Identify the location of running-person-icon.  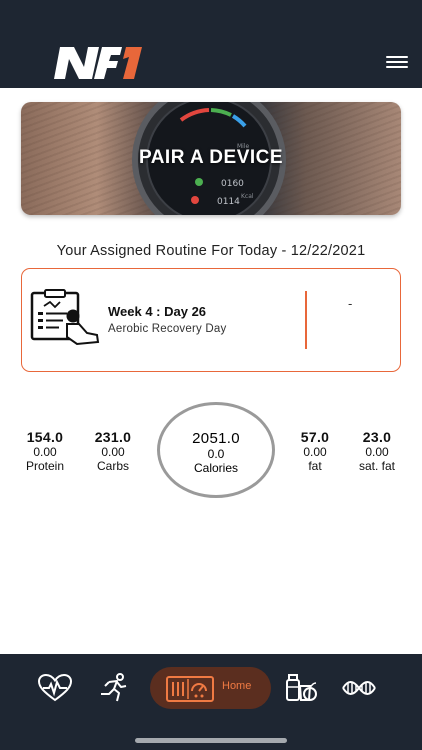
(114, 687).